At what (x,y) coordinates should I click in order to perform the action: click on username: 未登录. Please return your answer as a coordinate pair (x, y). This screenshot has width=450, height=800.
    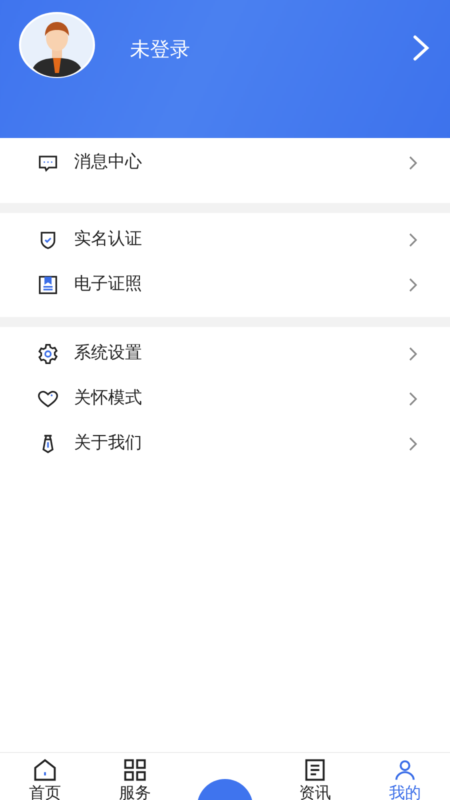
    Looking at the image, I should click on (160, 49).